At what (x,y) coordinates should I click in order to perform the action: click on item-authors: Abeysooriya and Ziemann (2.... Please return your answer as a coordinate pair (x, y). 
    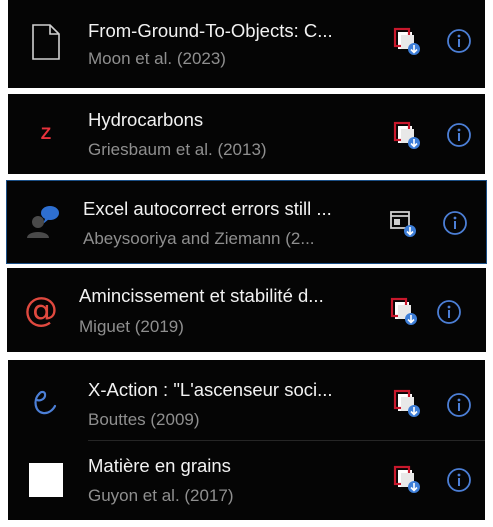
    Looking at the image, I should click on (199, 238).